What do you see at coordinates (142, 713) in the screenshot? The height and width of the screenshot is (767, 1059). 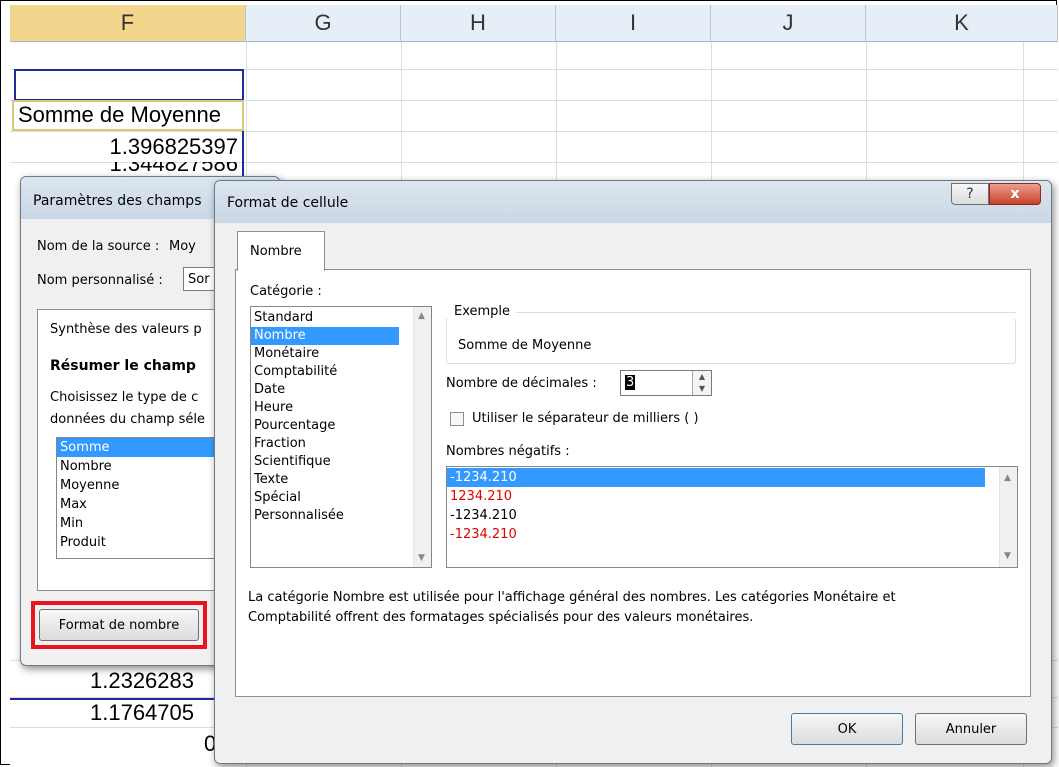 I see `cell-f-row-b: 1.1764705` at bounding box center [142, 713].